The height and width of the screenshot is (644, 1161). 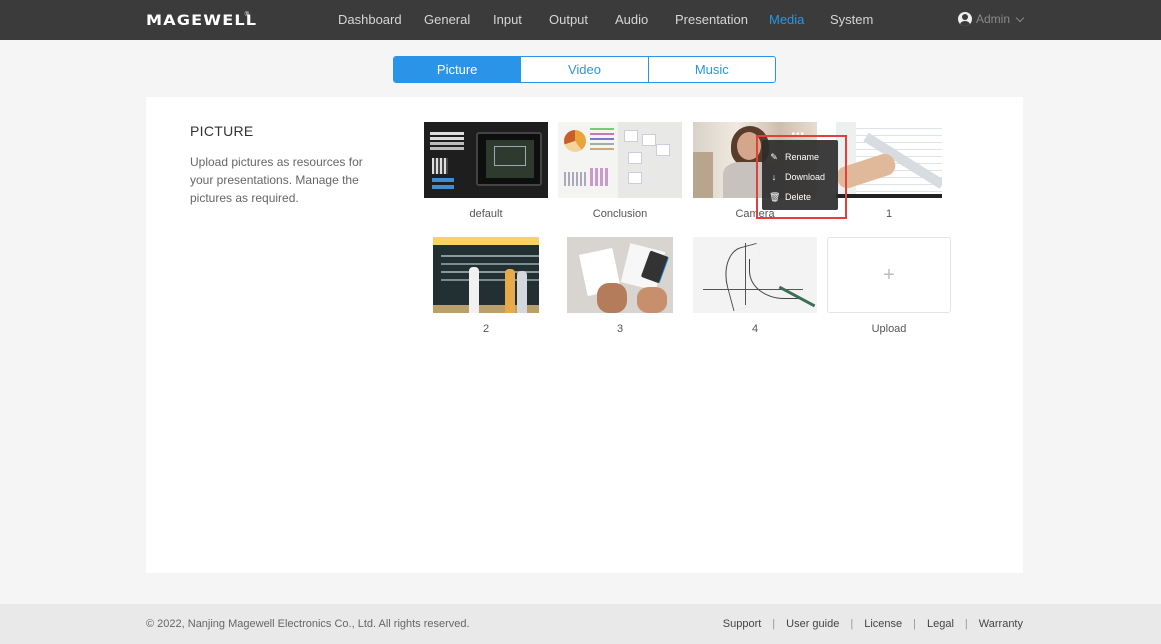 I want to click on upload-button: +, so click(x=889, y=275).